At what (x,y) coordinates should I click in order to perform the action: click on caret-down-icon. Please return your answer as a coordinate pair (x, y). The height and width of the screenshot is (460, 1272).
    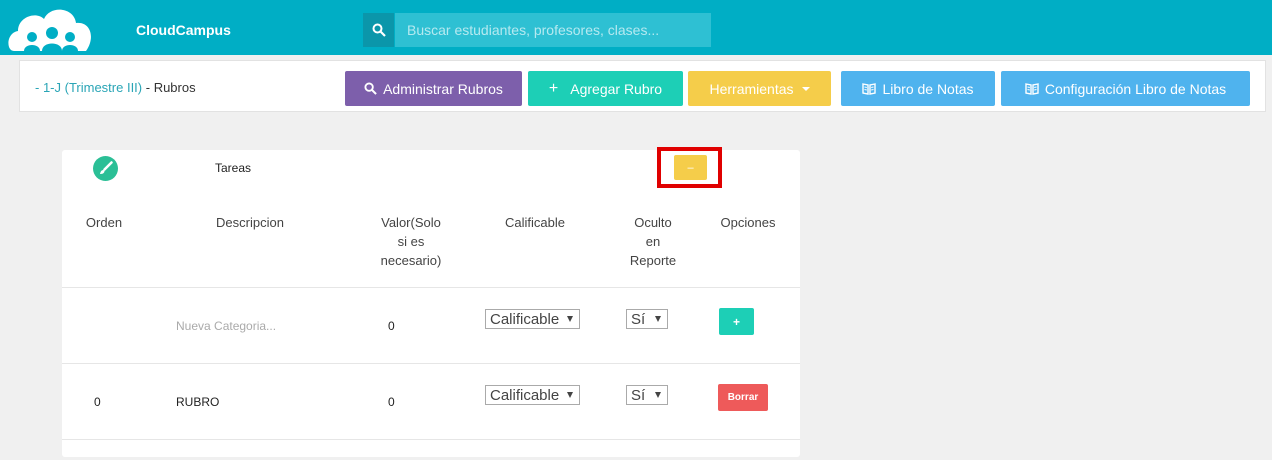
    Looking at the image, I should click on (805, 88).